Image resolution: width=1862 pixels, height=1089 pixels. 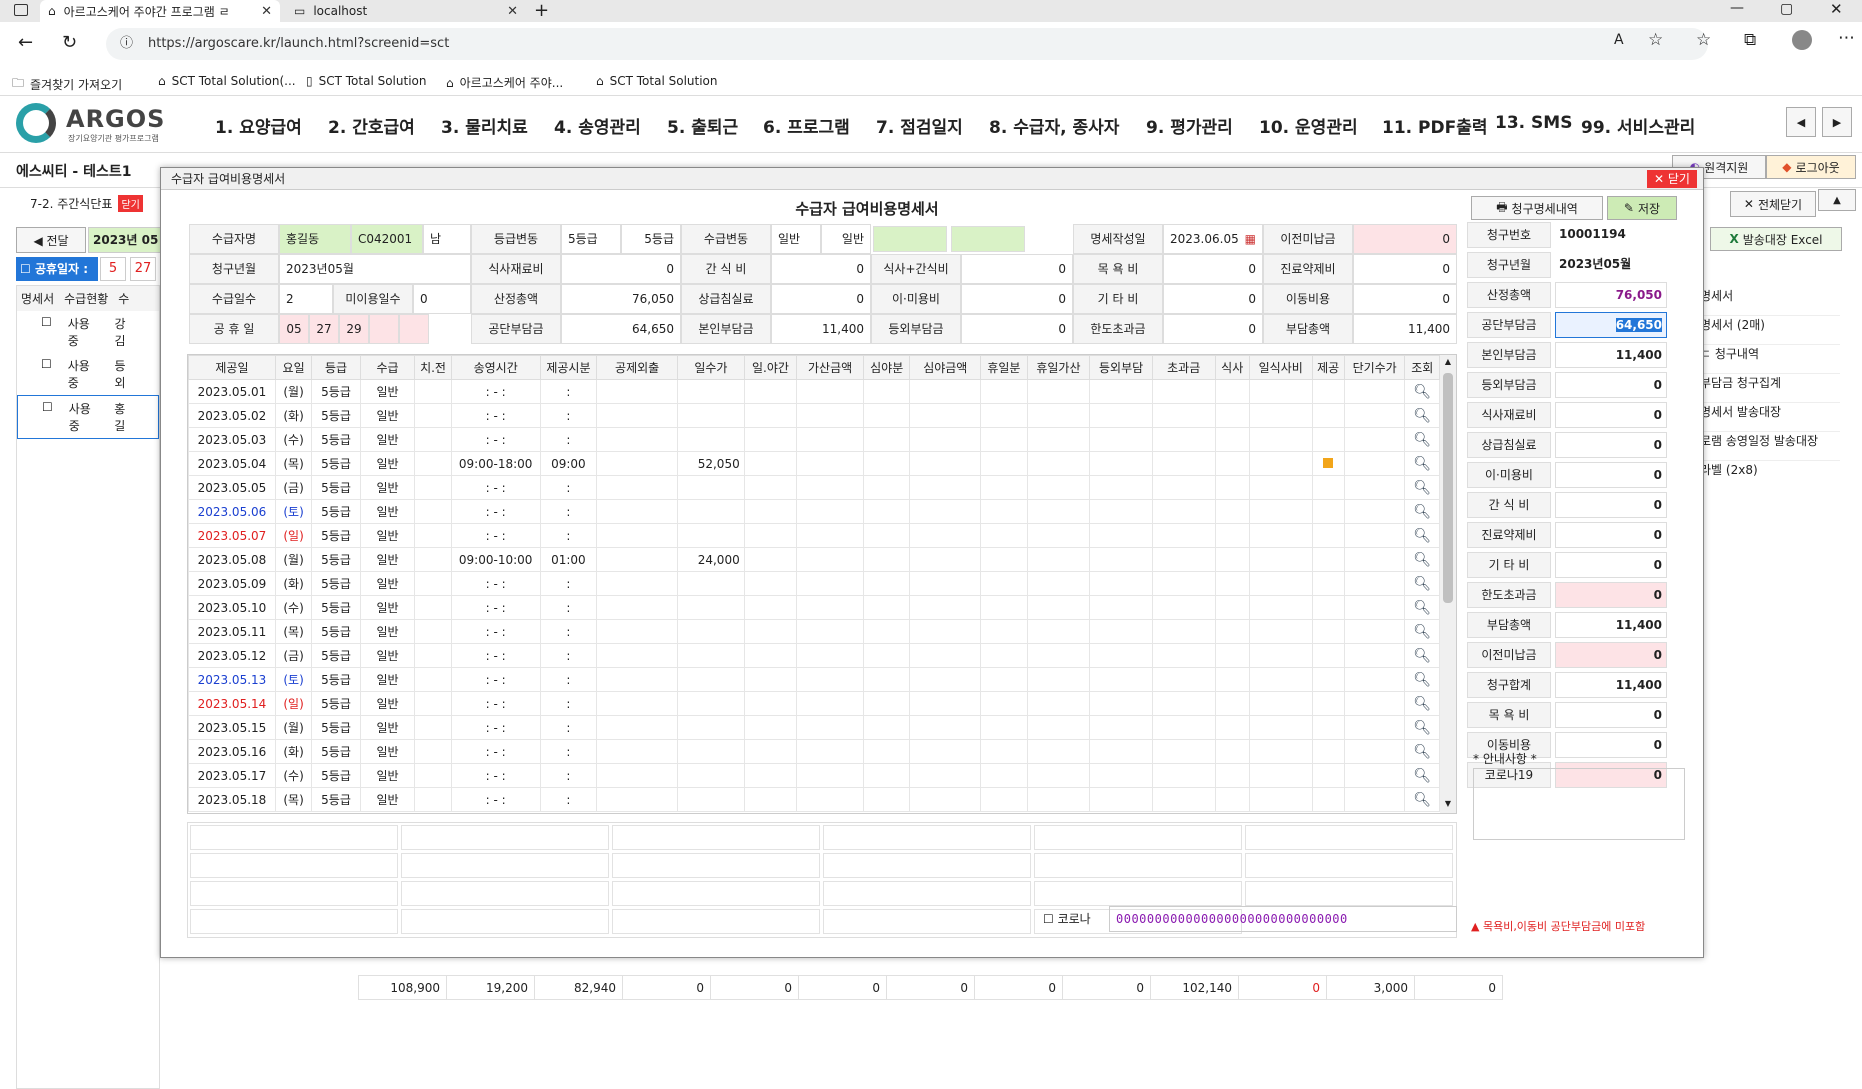 What do you see at coordinates (1448, 361) in the screenshot?
I see `scroll-up-icon: ▲` at bounding box center [1448, 361].